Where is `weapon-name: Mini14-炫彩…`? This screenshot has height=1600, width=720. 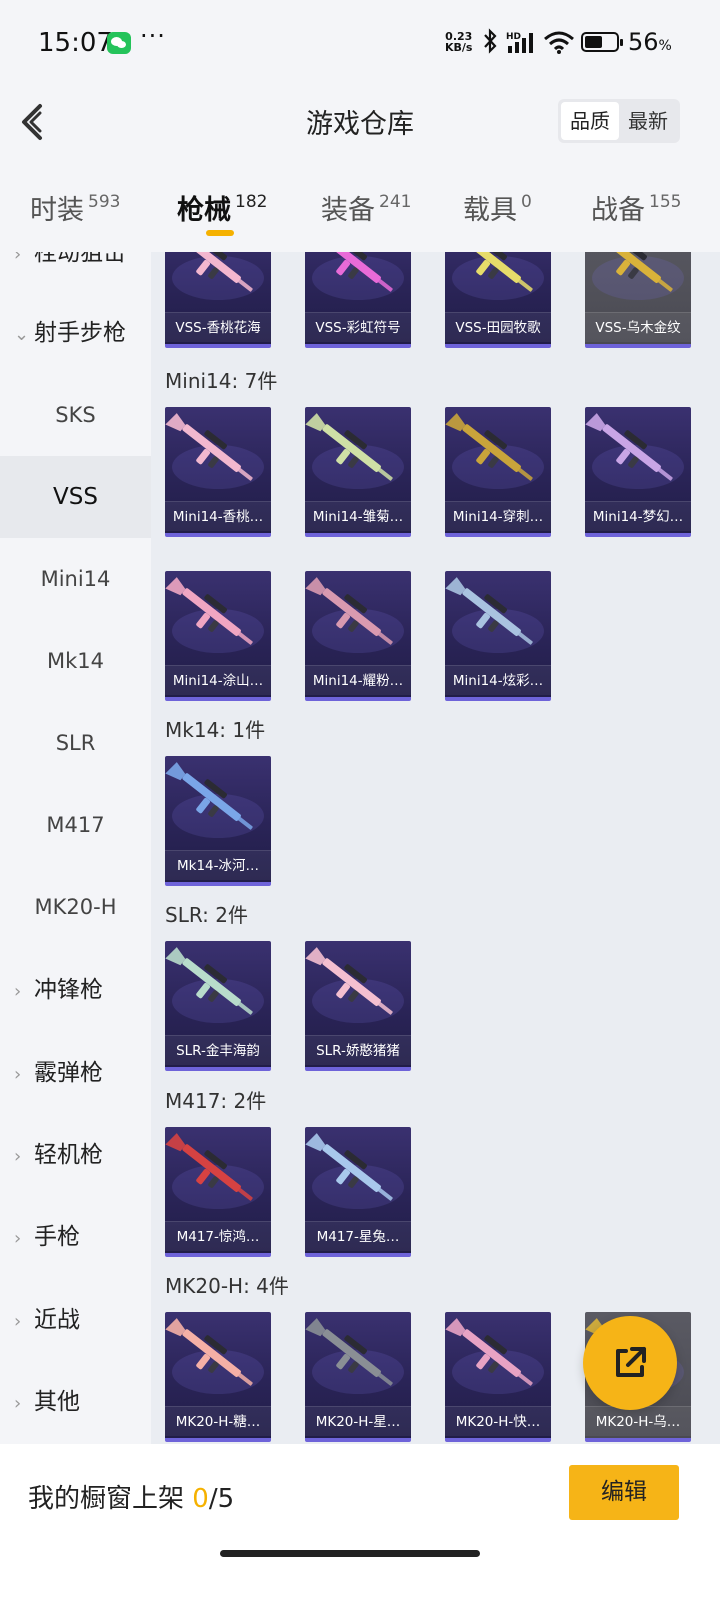
weapon-name: Mini14-炫彩… is located at coordinates (498, 680).